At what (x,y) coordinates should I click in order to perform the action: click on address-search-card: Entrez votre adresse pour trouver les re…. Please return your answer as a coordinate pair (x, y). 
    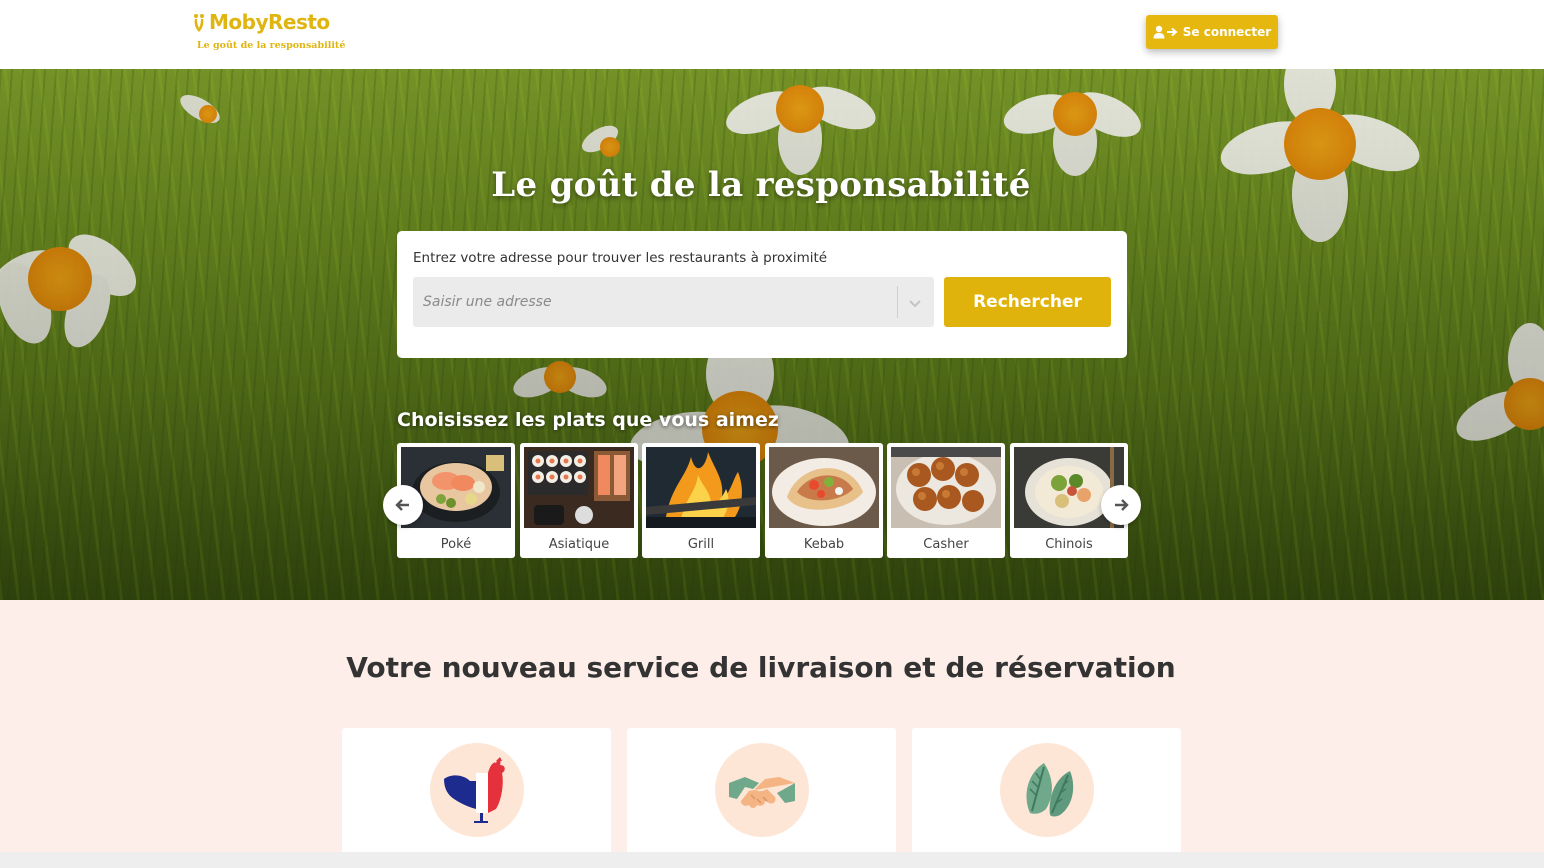
    Looking at the image, I should click on (762, 294).